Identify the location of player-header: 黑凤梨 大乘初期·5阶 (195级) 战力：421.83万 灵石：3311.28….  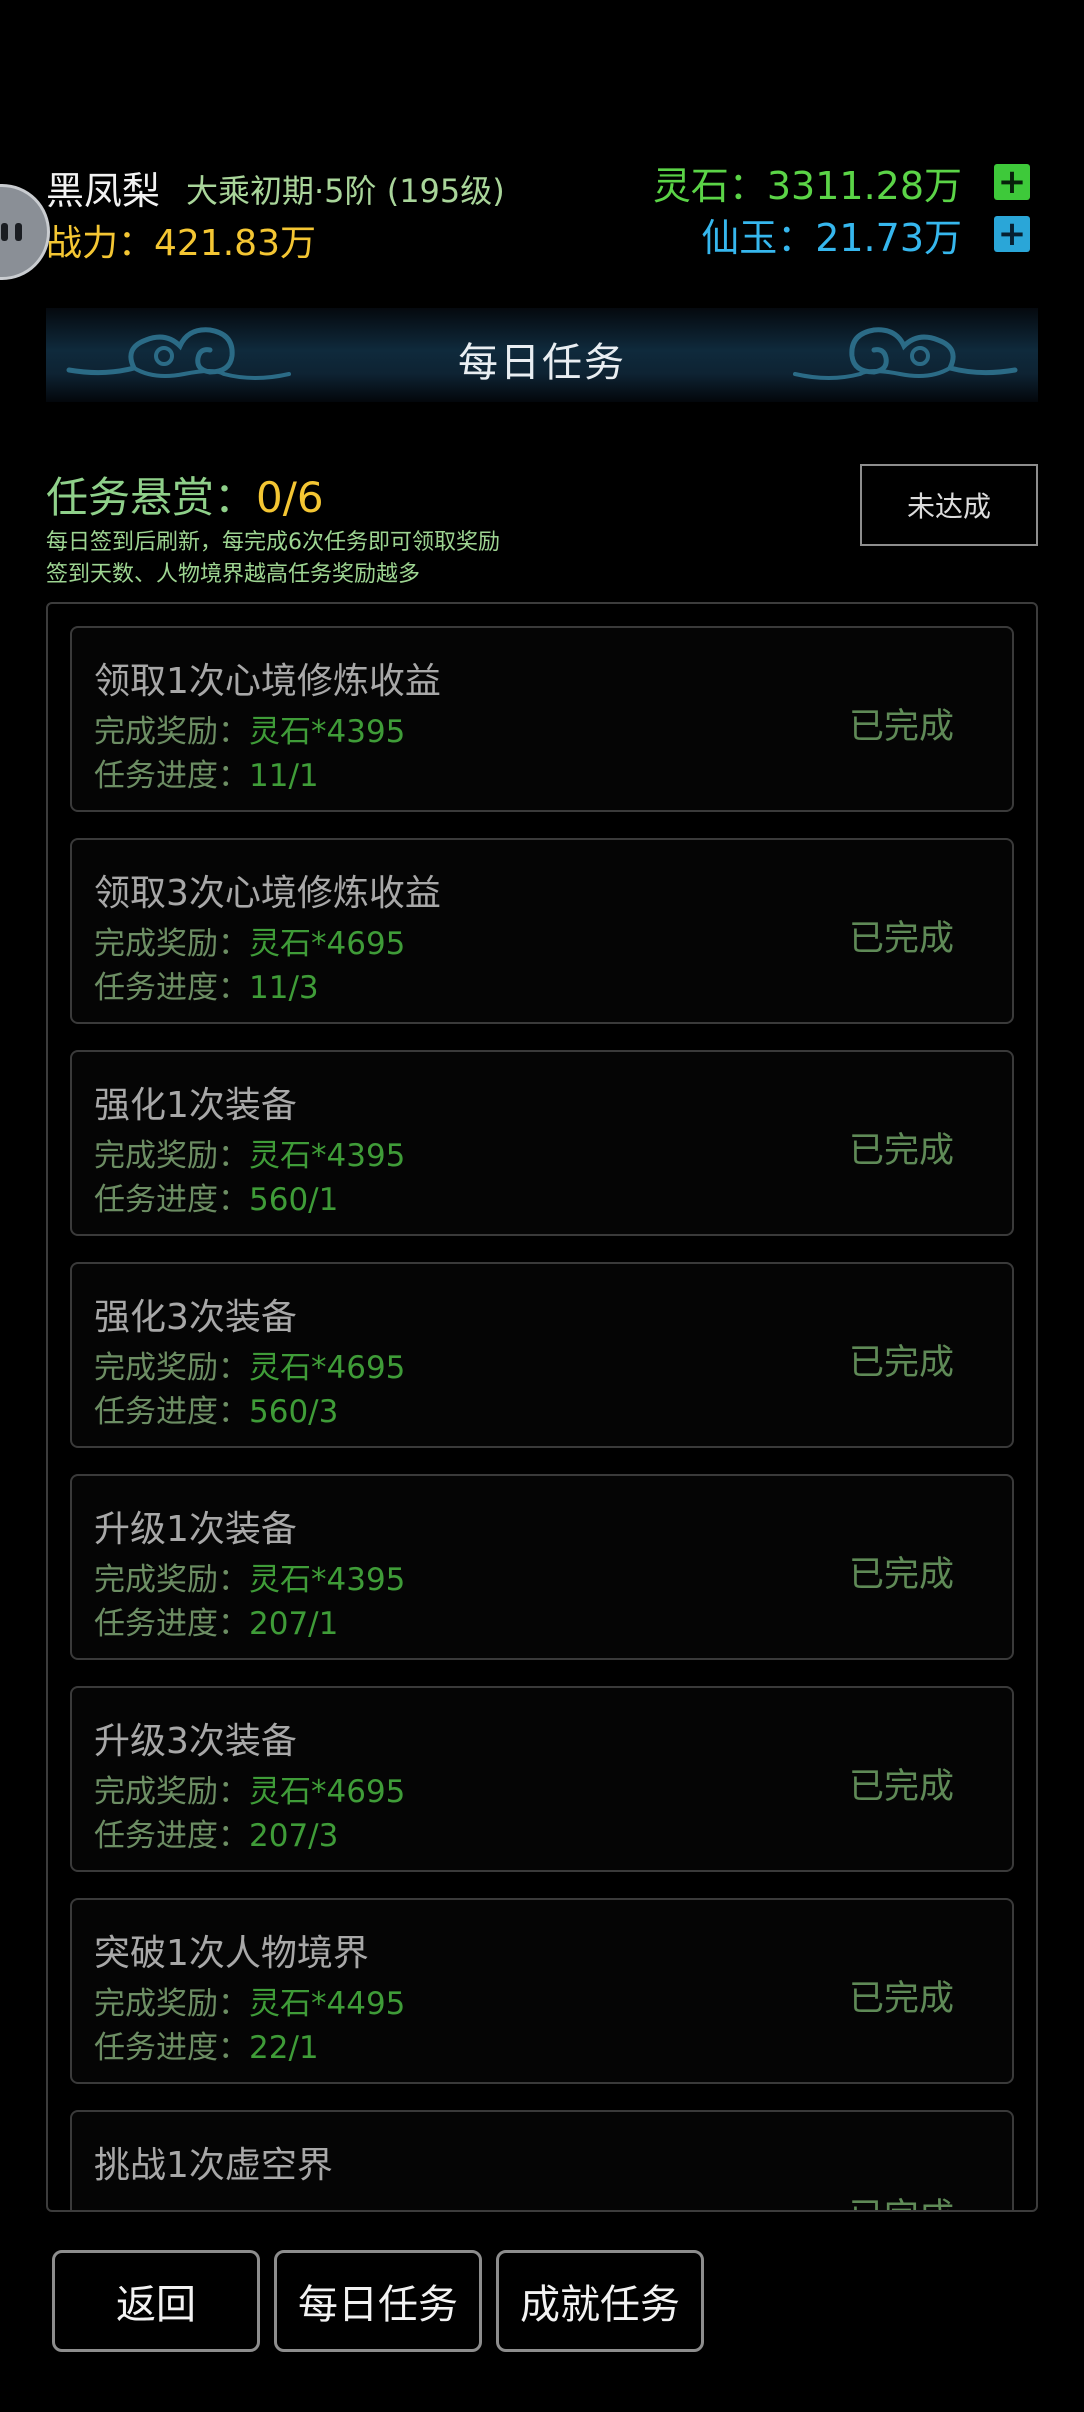
(542, 220).